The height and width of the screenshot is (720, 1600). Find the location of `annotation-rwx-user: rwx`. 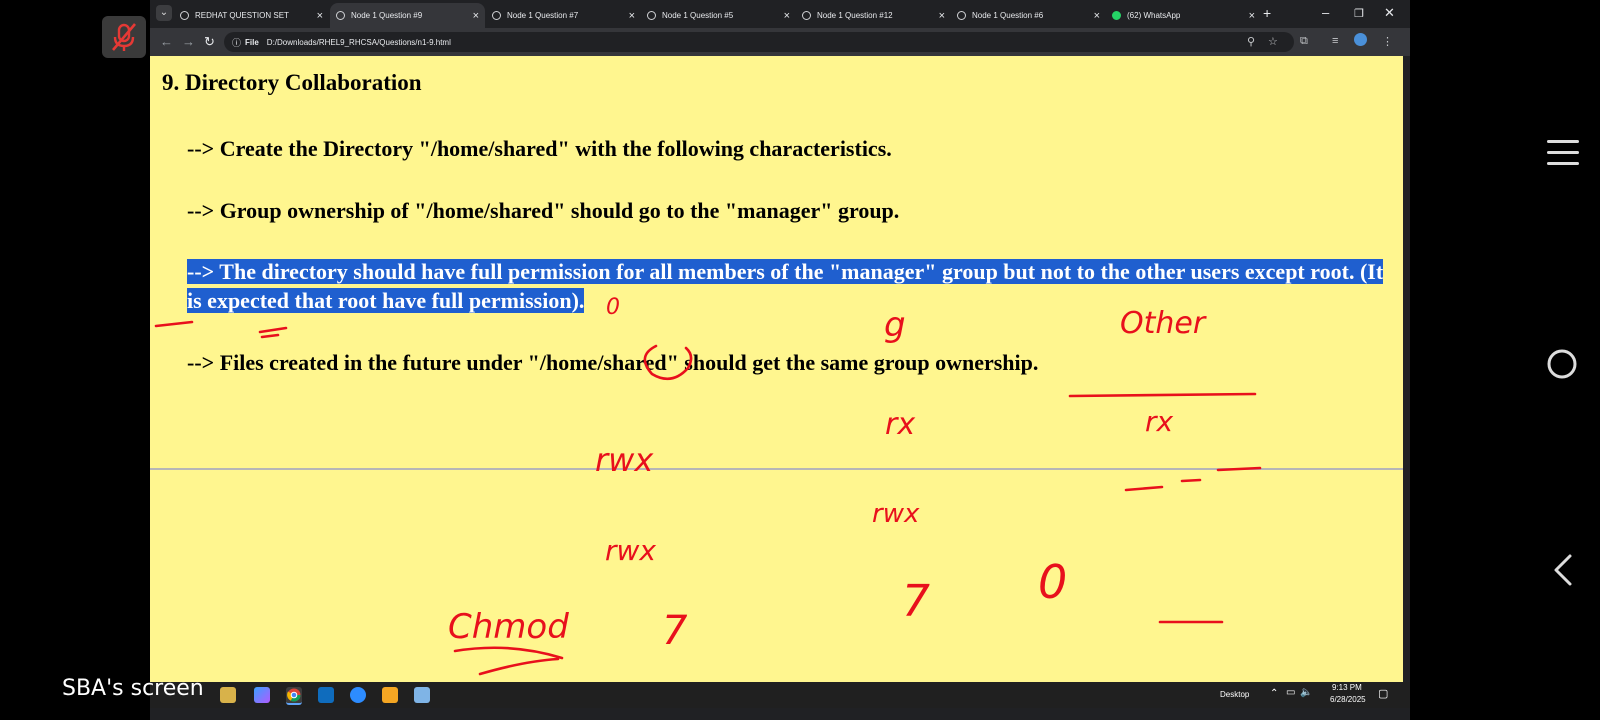

annotation-rwx-user: rwx is located at coordinates (624, 460).